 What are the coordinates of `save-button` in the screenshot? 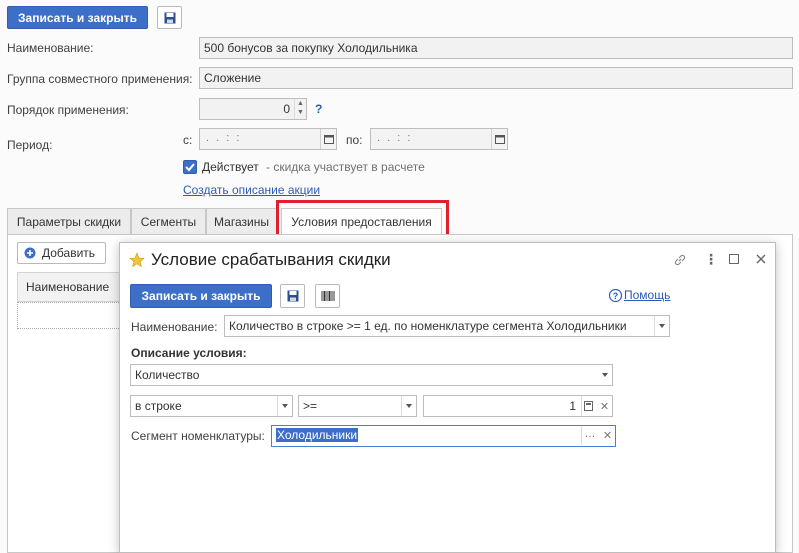 It's located at (169, 17).